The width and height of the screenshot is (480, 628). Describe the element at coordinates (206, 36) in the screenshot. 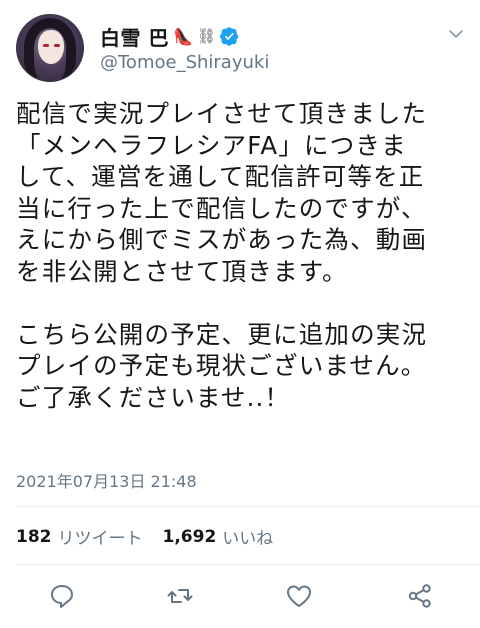

I see `chain-emoji: ⛓` at that location.